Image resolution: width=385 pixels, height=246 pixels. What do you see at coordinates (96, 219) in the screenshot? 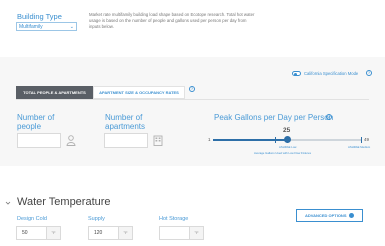
I see `supply-label: Supply` at bounding box center [96, 219].